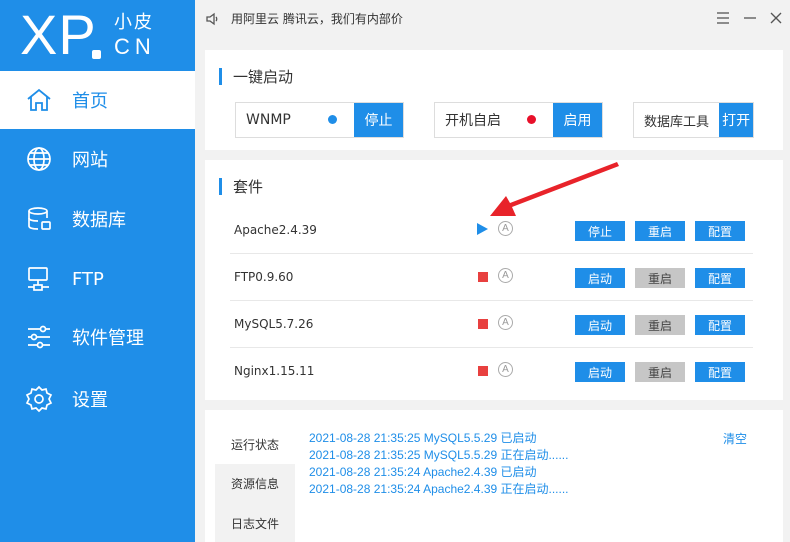 The width and height of the screenshot is (790, 542). I want to click on ftp-config-button: 配置, so click(720, 278).